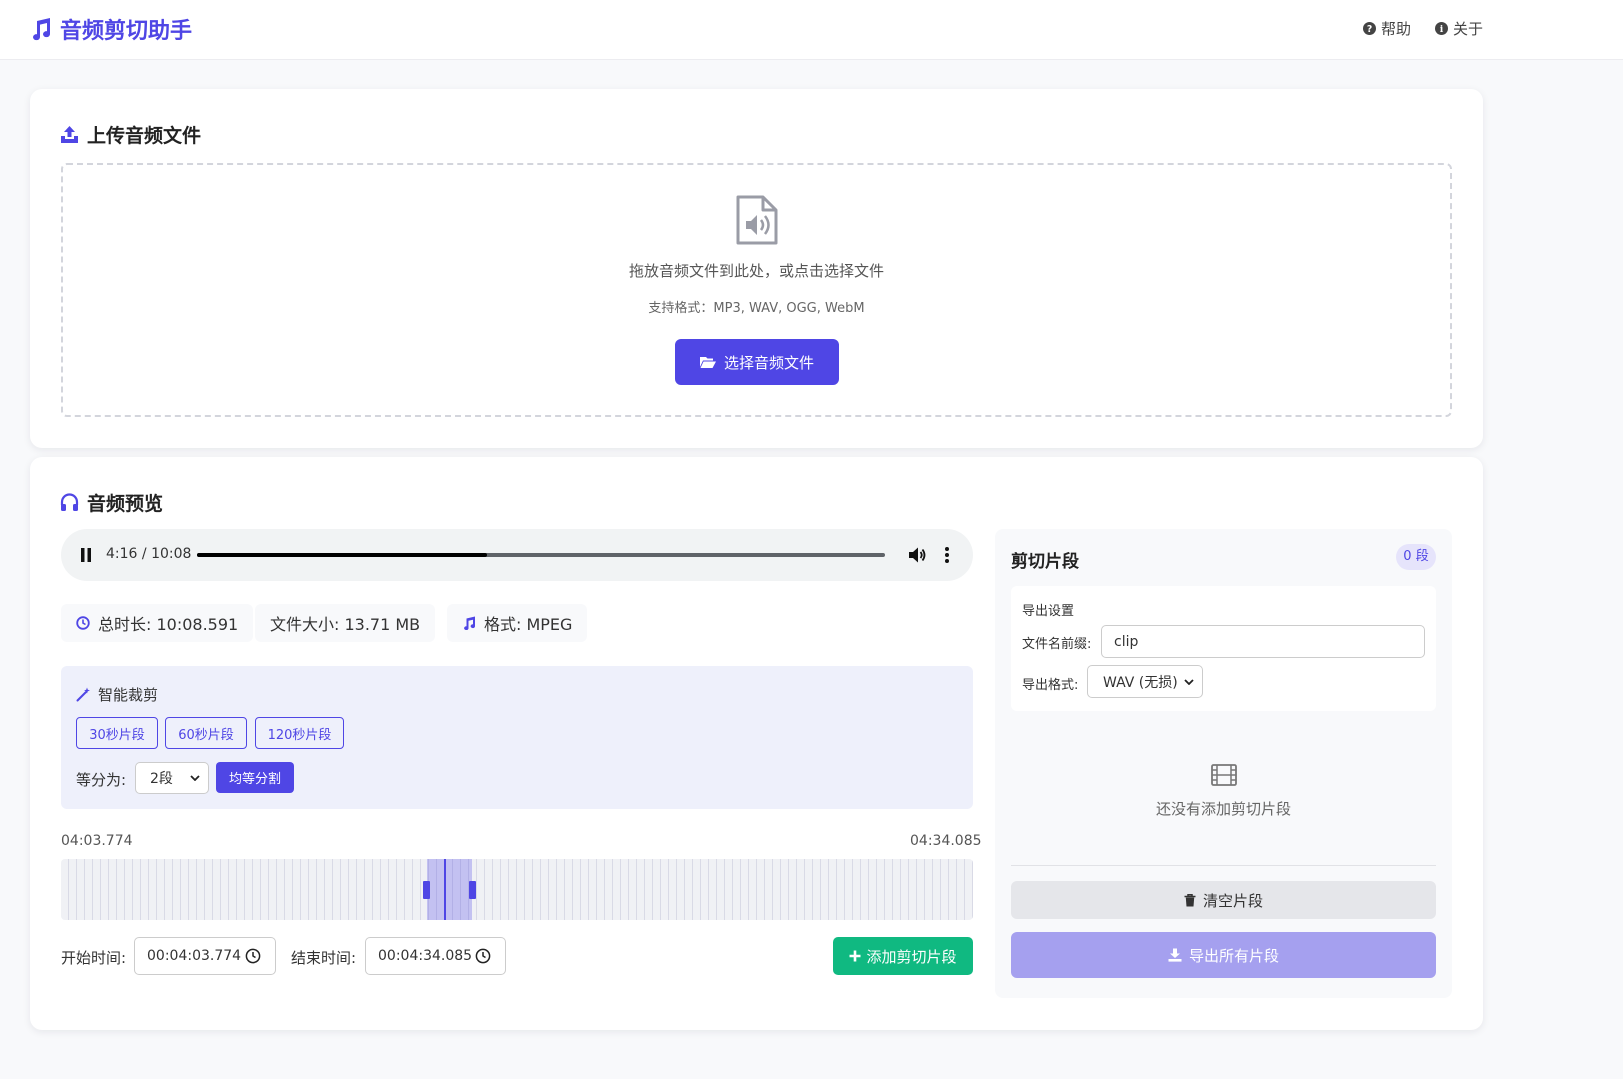  What do you see at coordinates (1468, 29) in the screenshot?
I see `nav-about-label: 关于` at bounding box center [1468, 29].